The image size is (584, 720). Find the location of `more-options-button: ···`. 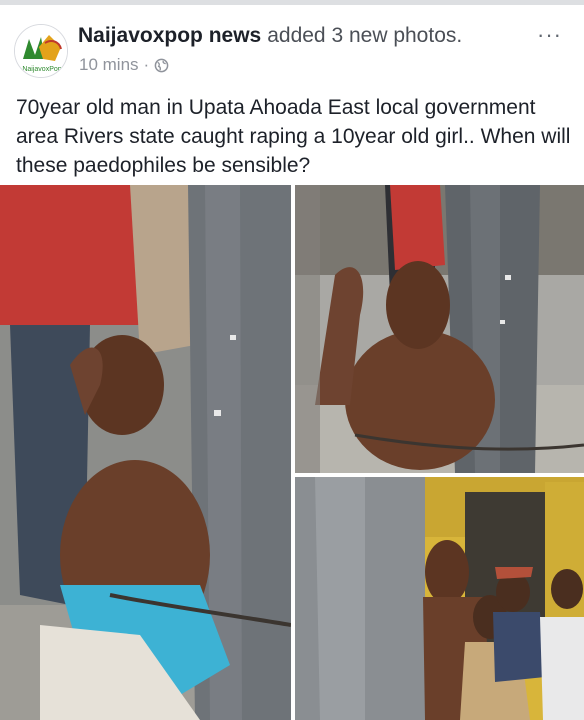

more-options-button: ··· is located at coordinates (549, 35).